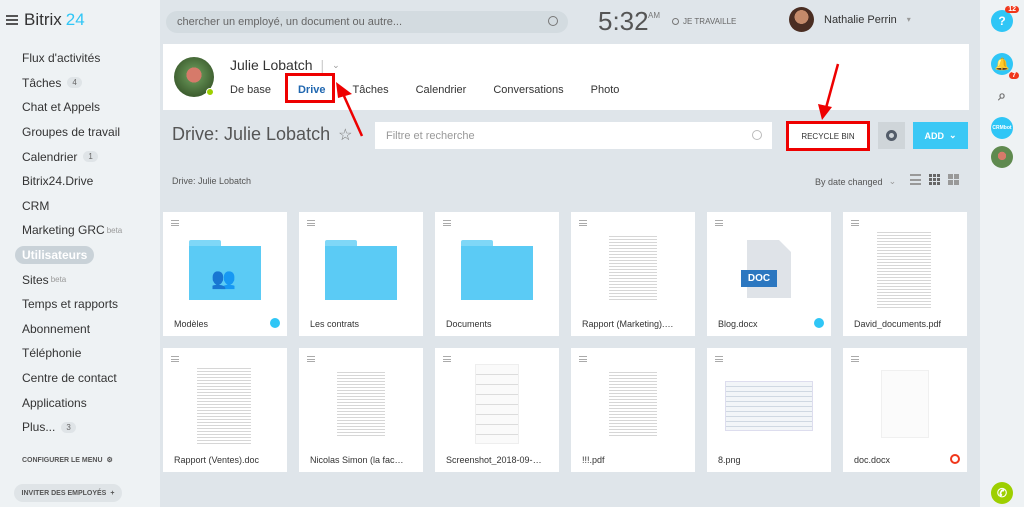 The height and width of the screenshot is (507, 1024). What do you see at coordinates (251, 134) in the screenshot?
I see `drive-title: Drive: Julie Lobatch` at bounding box center [251, 134].